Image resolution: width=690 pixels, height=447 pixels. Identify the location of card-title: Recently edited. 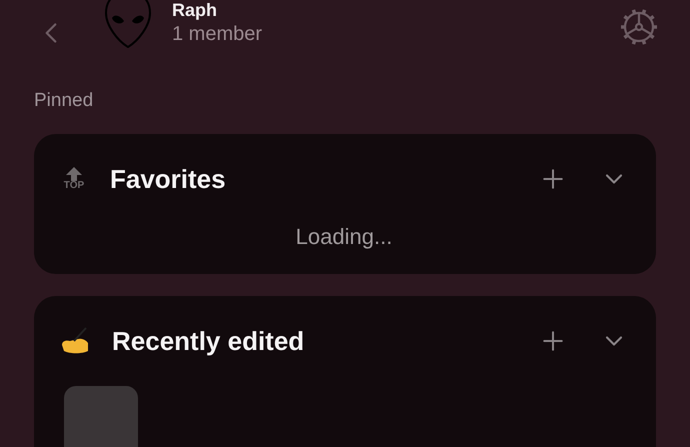
(209, 341).